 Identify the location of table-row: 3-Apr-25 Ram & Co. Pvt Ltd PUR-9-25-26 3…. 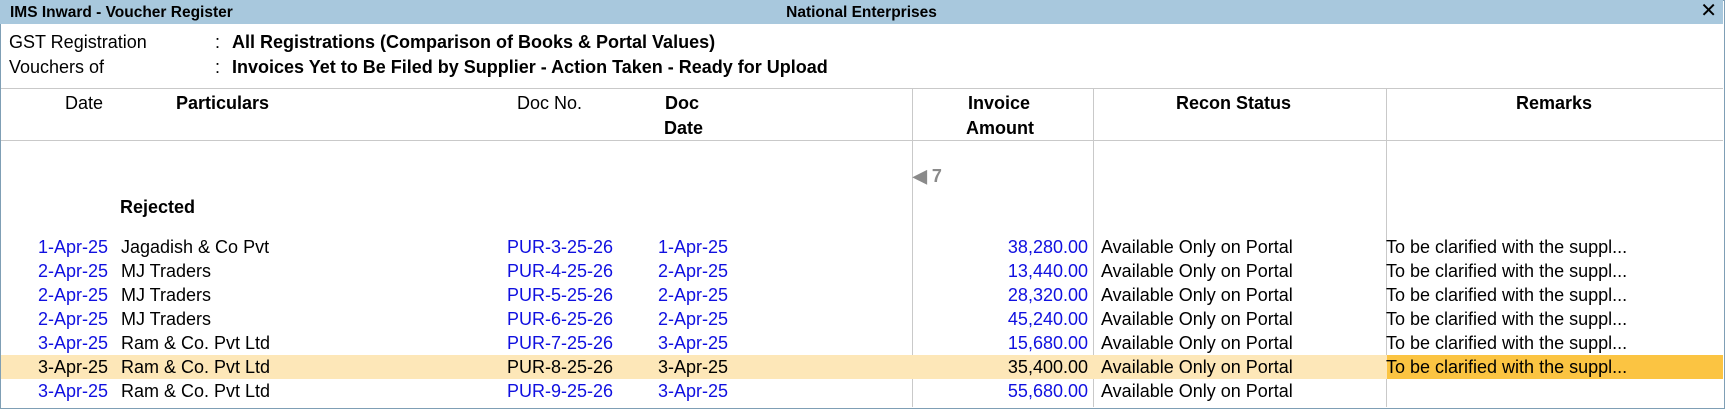
(862, 391).